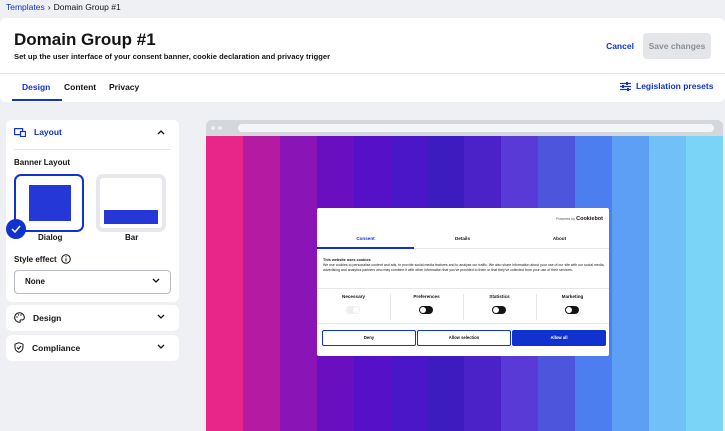 The width and height of the screenshot is (725, 431). Describe the element at coordinates (362, 73) in the screenshot. I see `header-divider` at that location.